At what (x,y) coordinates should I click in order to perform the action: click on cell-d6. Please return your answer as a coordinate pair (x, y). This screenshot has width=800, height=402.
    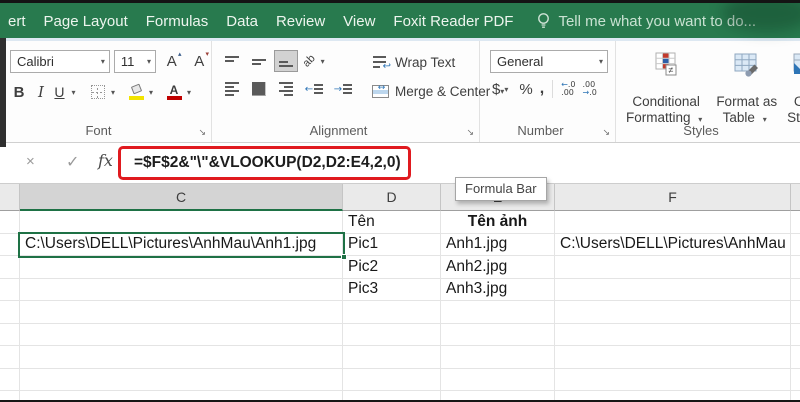
    Looking at the image, I should click on (392, 334).